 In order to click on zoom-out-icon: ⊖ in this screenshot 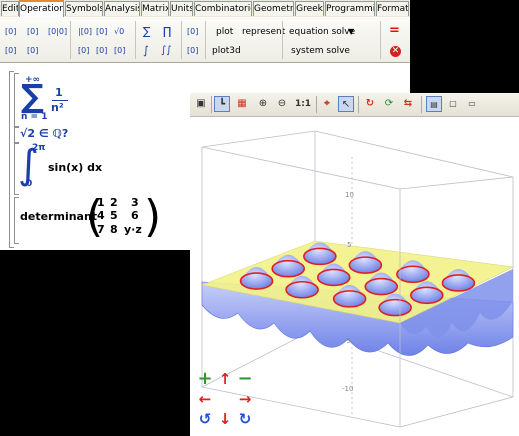, I will do `click(282, 104)`.